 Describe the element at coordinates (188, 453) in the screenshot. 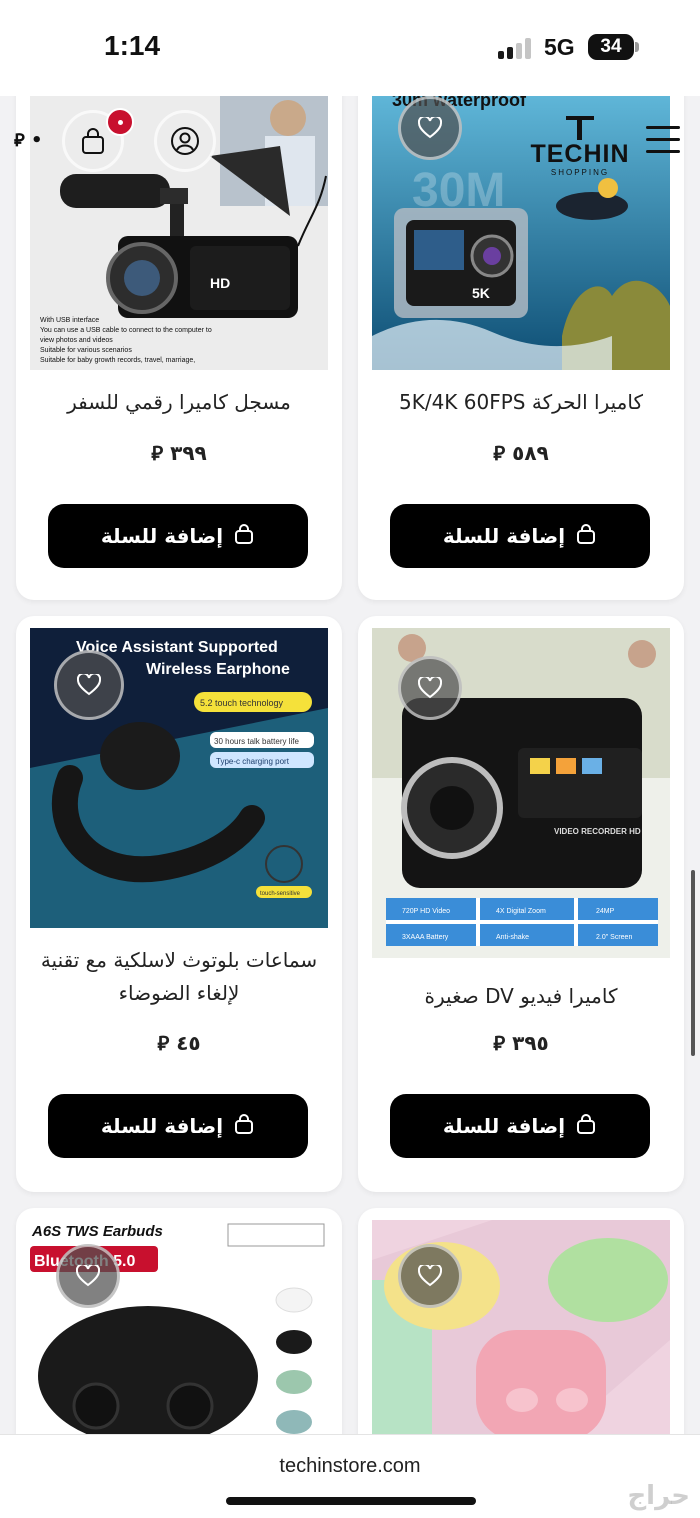

I see `price-value: ٣٩٩` at that location.